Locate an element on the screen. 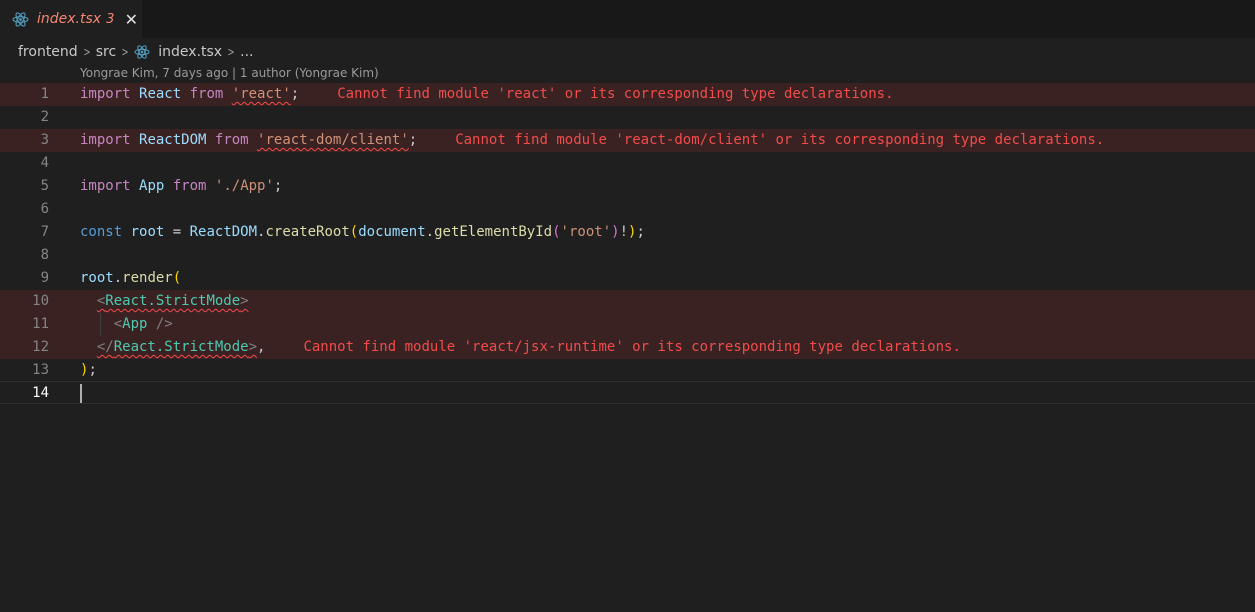  code-line-8: 8 is located at coordinates (627, 255).